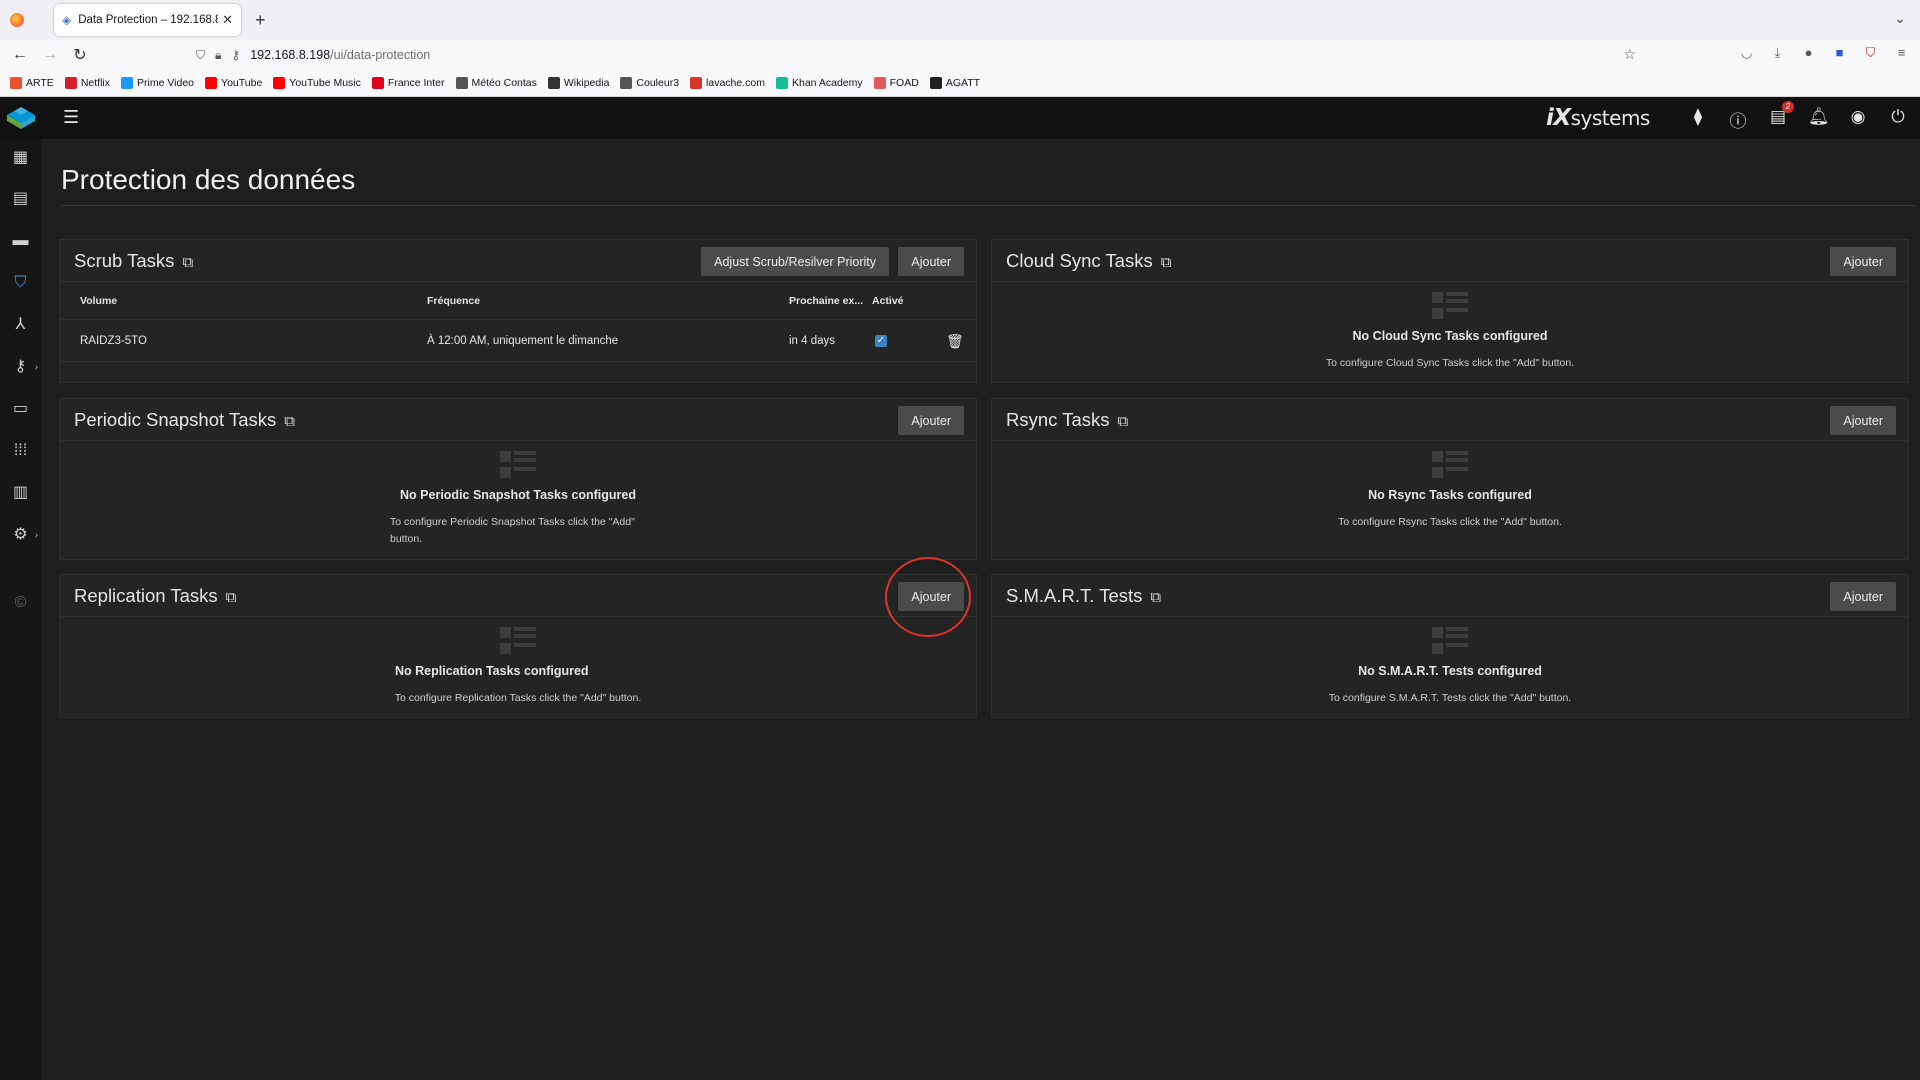  What do you see at coordinates (523, 341) in the screenshot?
I see `row-frequency: À 12:00 AM, uniquement le dimanche` at bounding box center [523, 341].